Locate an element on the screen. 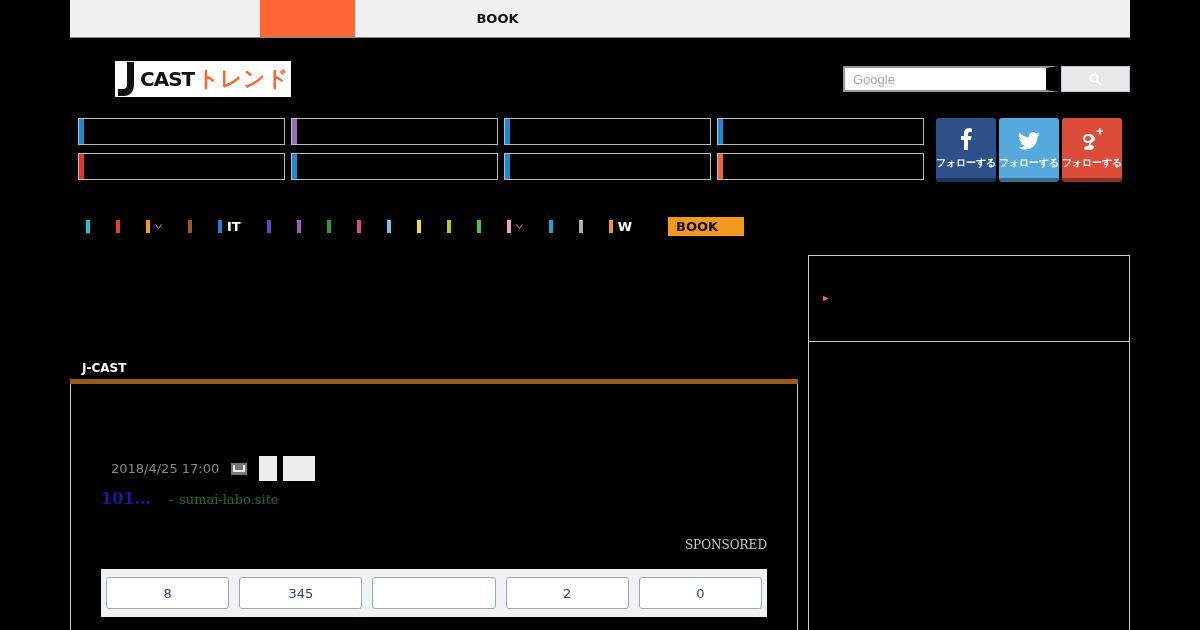 The height and width of the screenshot is (630, 1200). article-source: sumai-labo.site is located at coordinates (229, 499).